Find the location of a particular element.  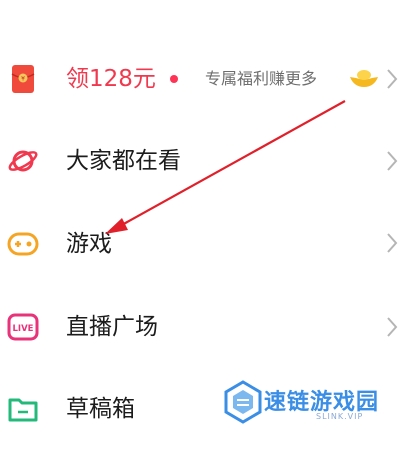

folder-icon is located at coordinates (23, 410).